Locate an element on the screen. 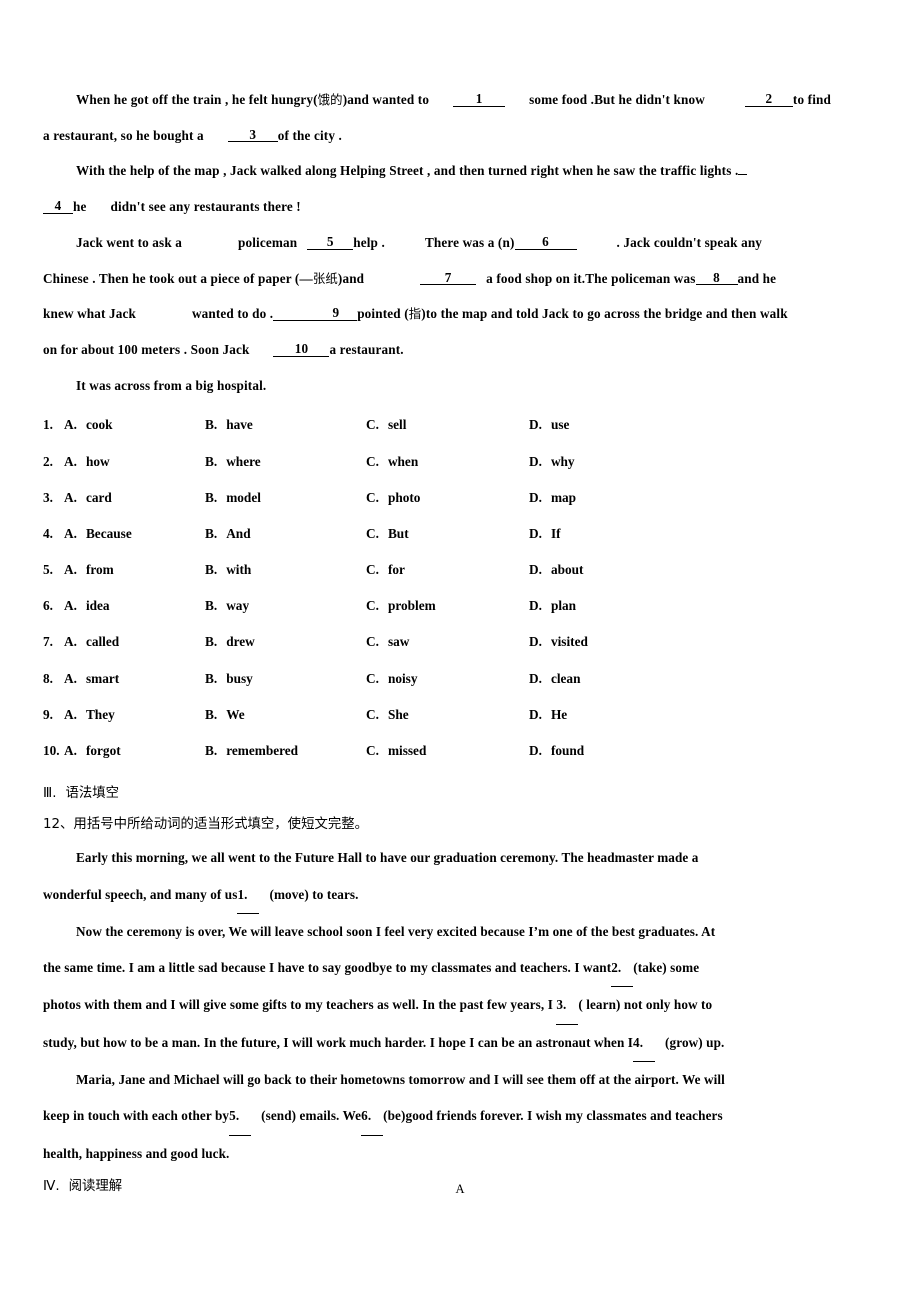 The width and height of the screenshot is (920, 1302). answer-option: C. when is located at coordinates (392, 462).